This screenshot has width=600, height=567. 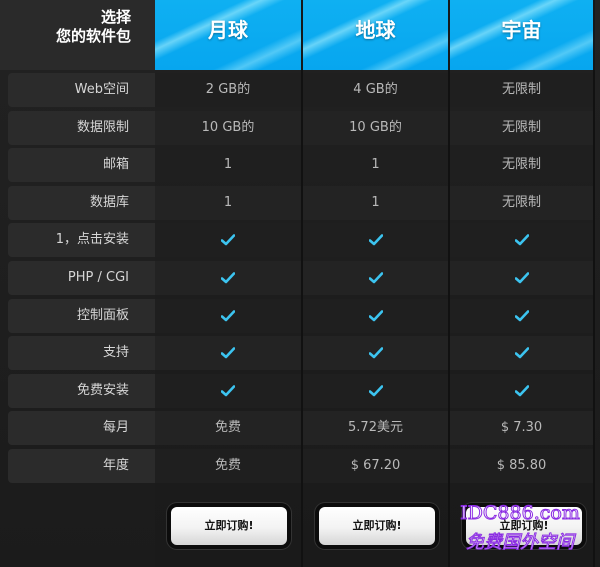 I want to click on plan-header-moon: 月球, so click(x=229, y=35).